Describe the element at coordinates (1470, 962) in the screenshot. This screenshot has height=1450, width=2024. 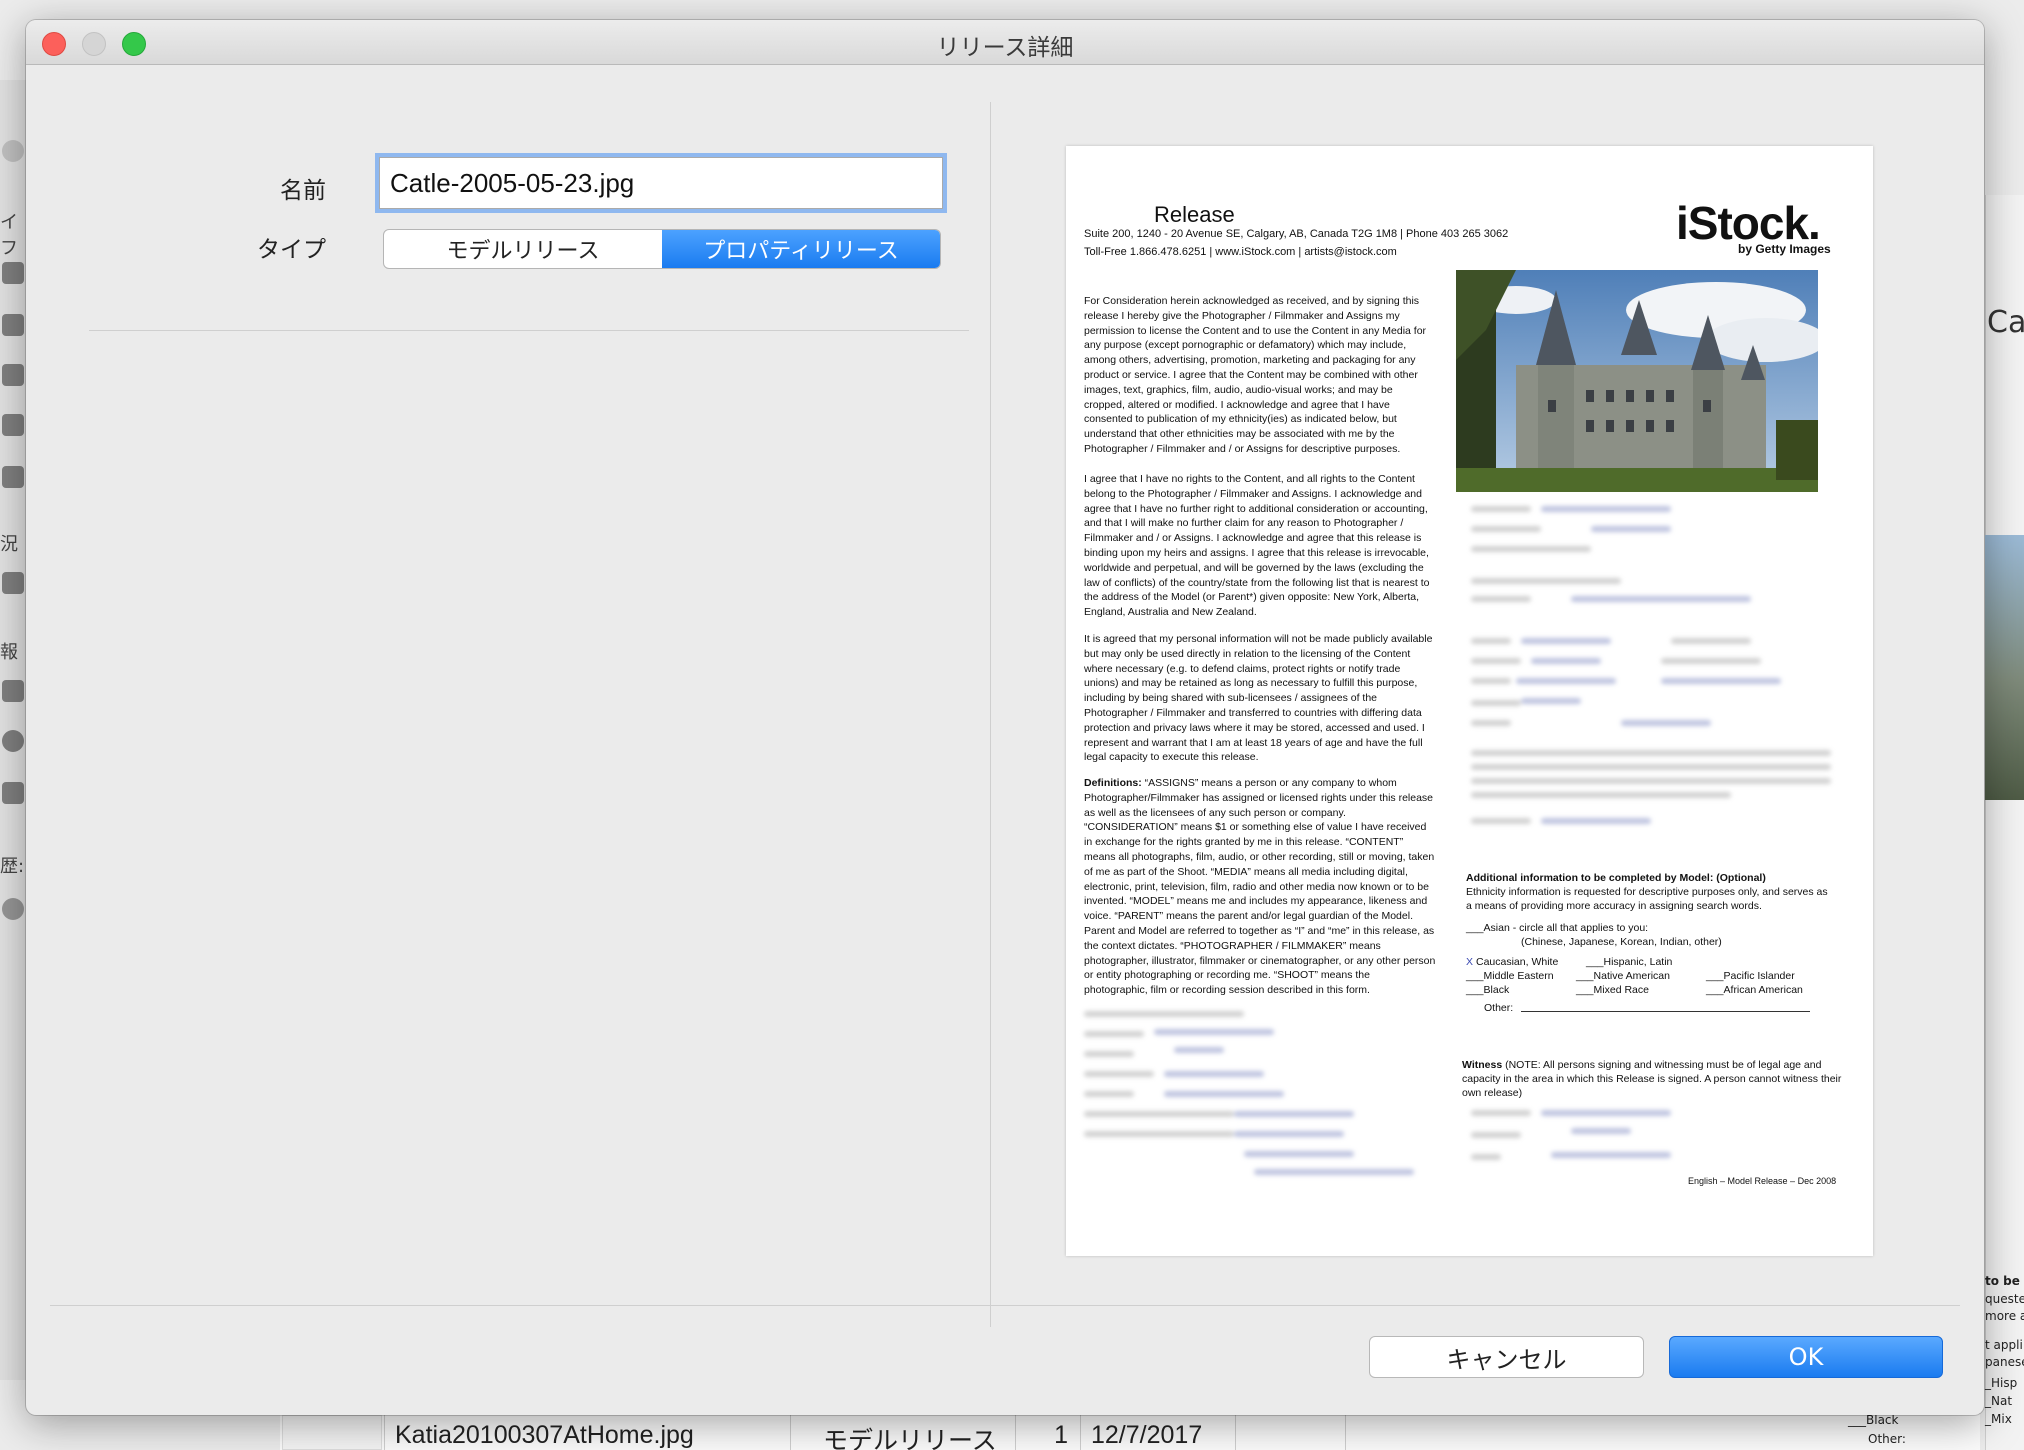
I see `checked-mark: X` at that location.